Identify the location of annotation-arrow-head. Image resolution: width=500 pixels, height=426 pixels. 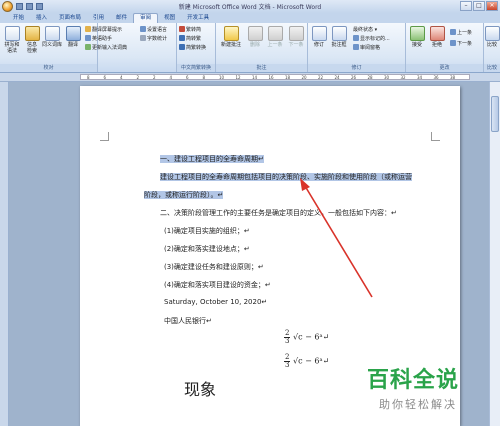
(305, 184).